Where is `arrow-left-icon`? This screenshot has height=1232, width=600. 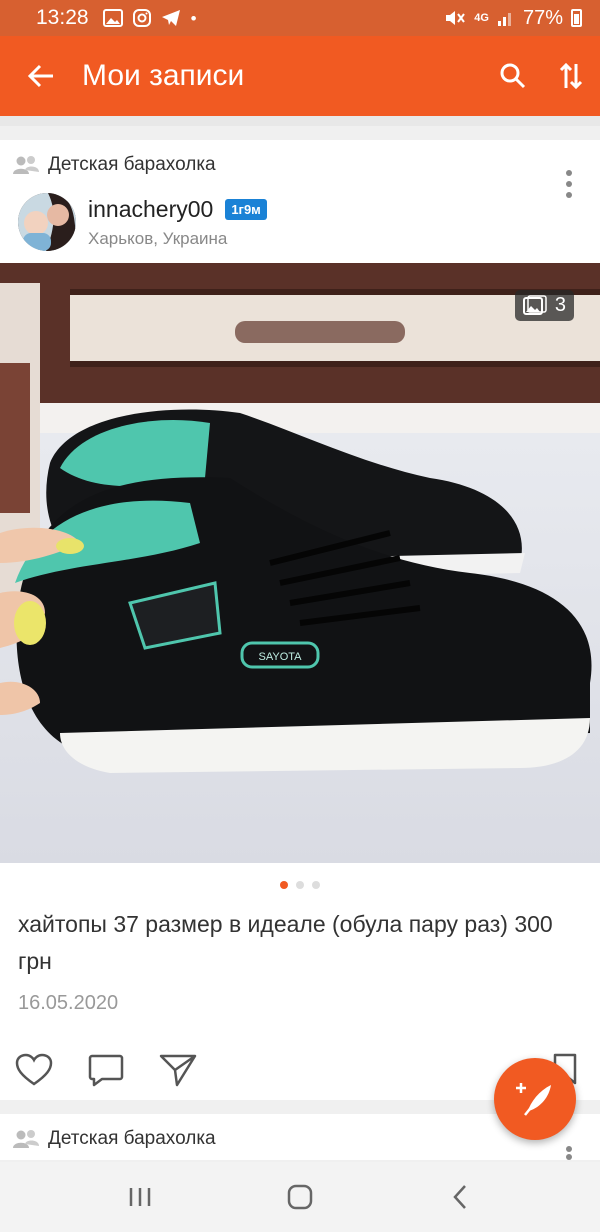
arrow-left-icon is located at coordinates (40, 76).